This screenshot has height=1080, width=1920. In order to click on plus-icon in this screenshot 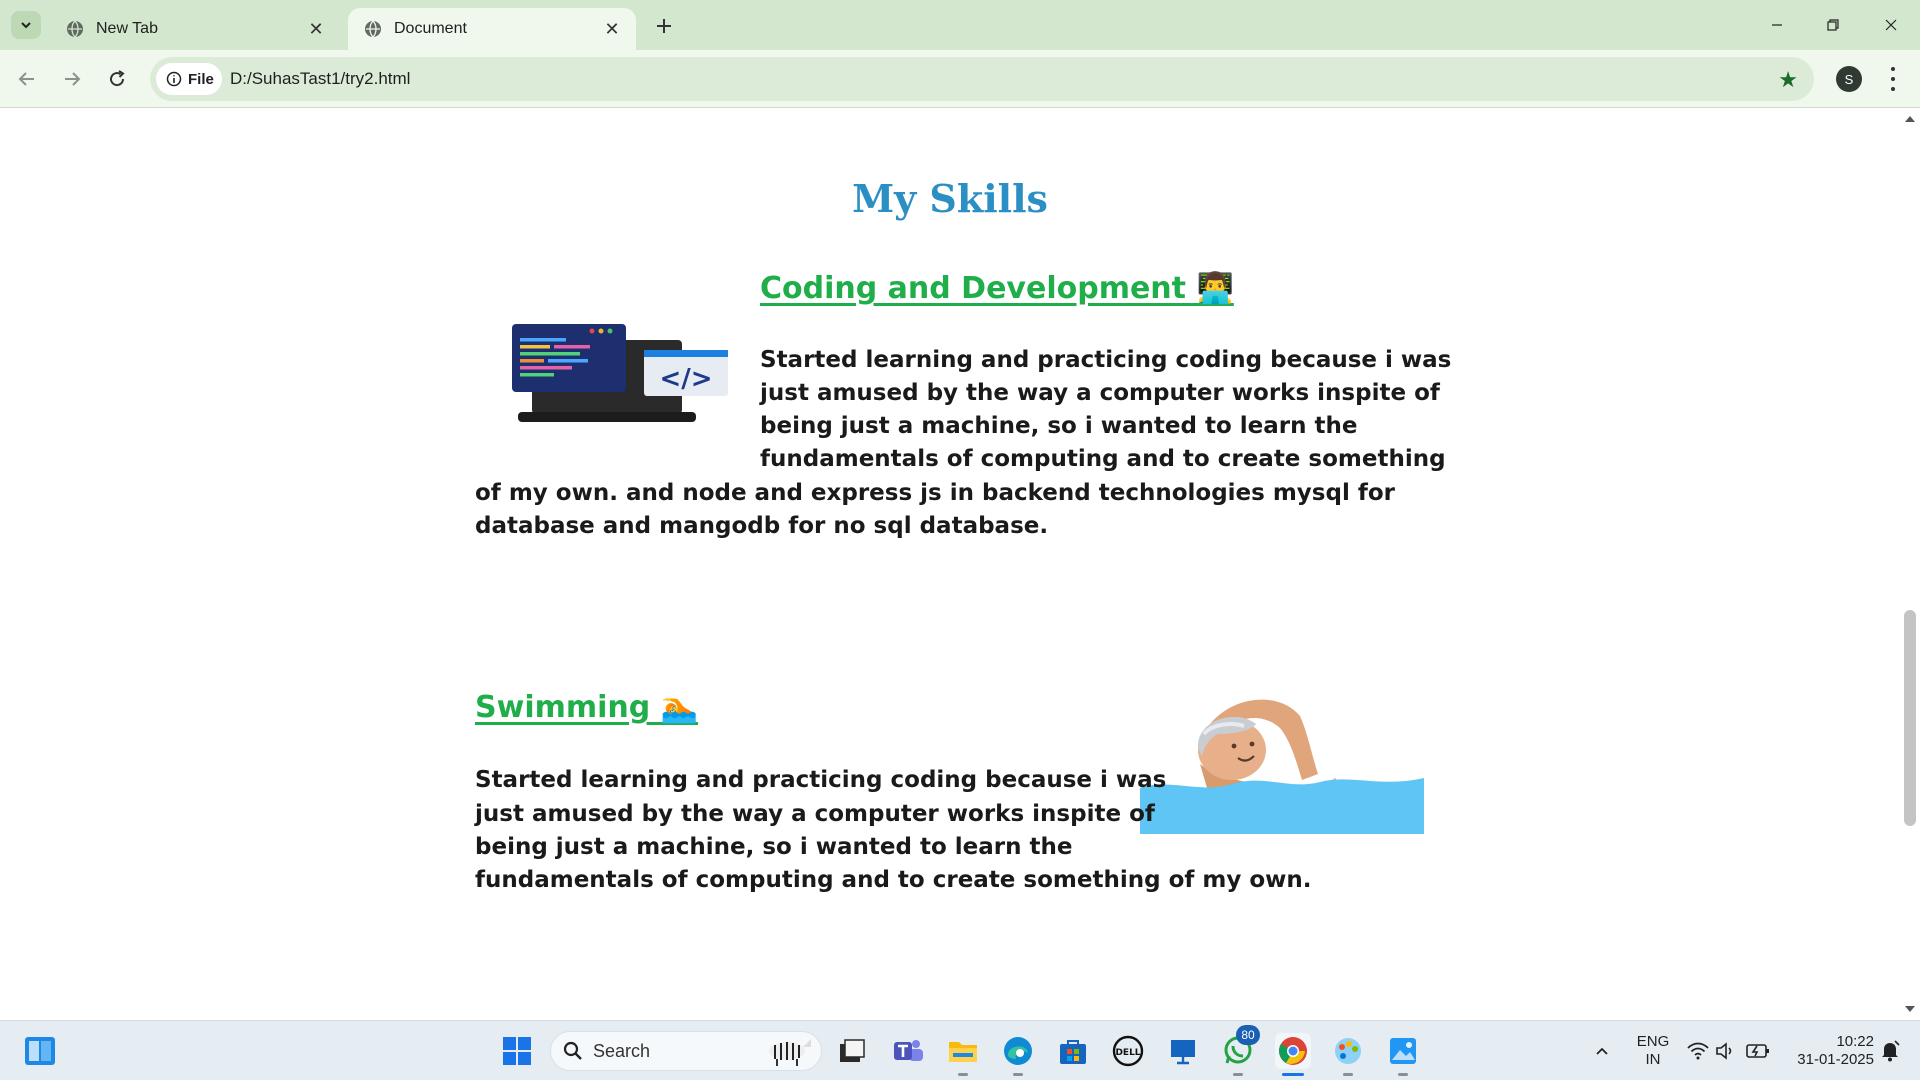, I will do `click(664, 26)`.